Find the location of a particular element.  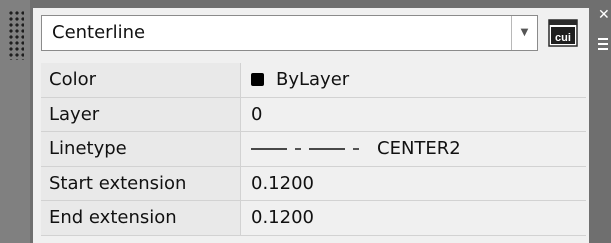

chevron-down-icon: ▼ is located at coordinates (524, 32).